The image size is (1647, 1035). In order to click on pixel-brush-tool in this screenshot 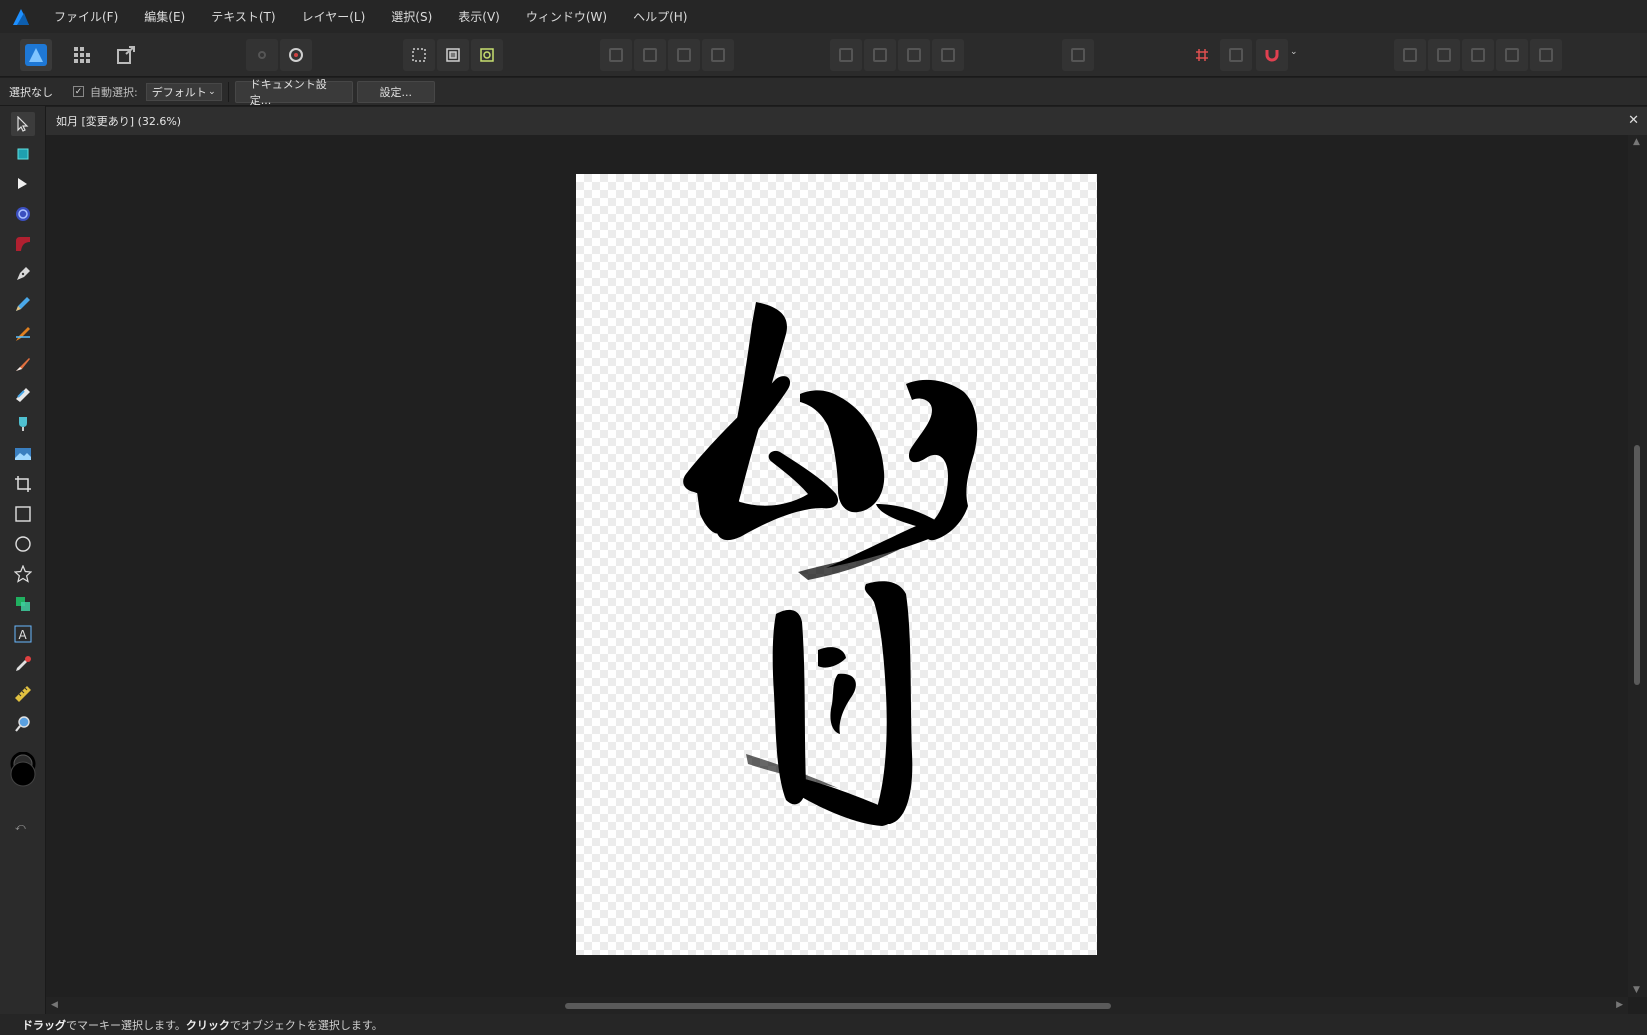, I will do `click(23, 394)`.